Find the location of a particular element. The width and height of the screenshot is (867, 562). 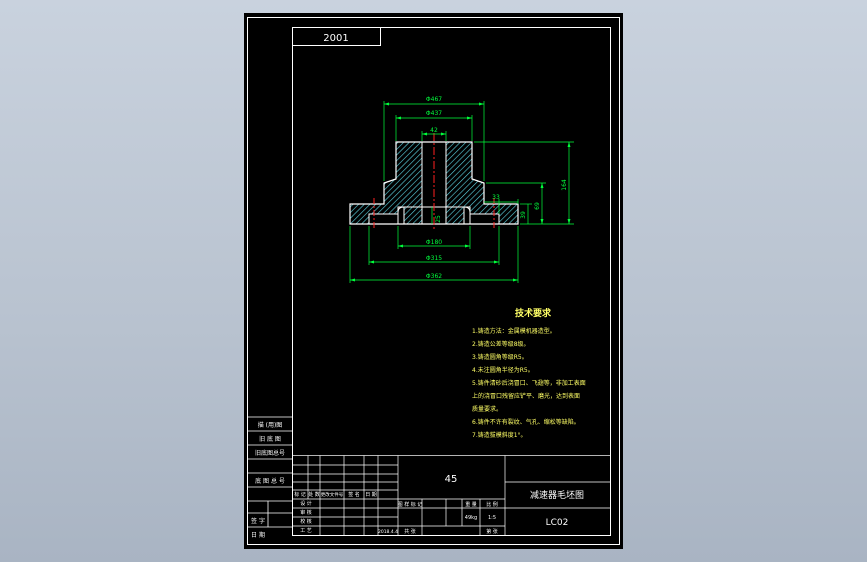

drawing-code-text: 2001 is located at coordinates (335, 38).